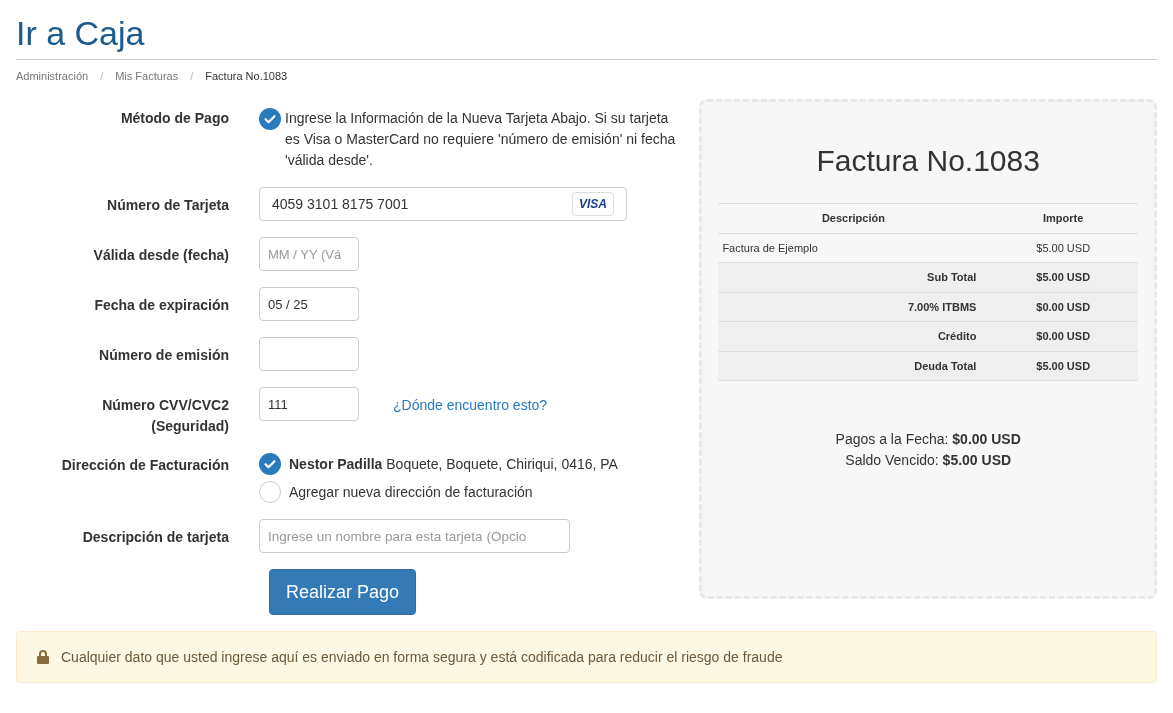 Image resolution: width=1173 pixels, height=713 pixels. What do you see at coordinates (443, 204) in the screenshot?
I see `card-number-field: 4059 3101 8175 7001 VISA` at bounding box center [443, 204].